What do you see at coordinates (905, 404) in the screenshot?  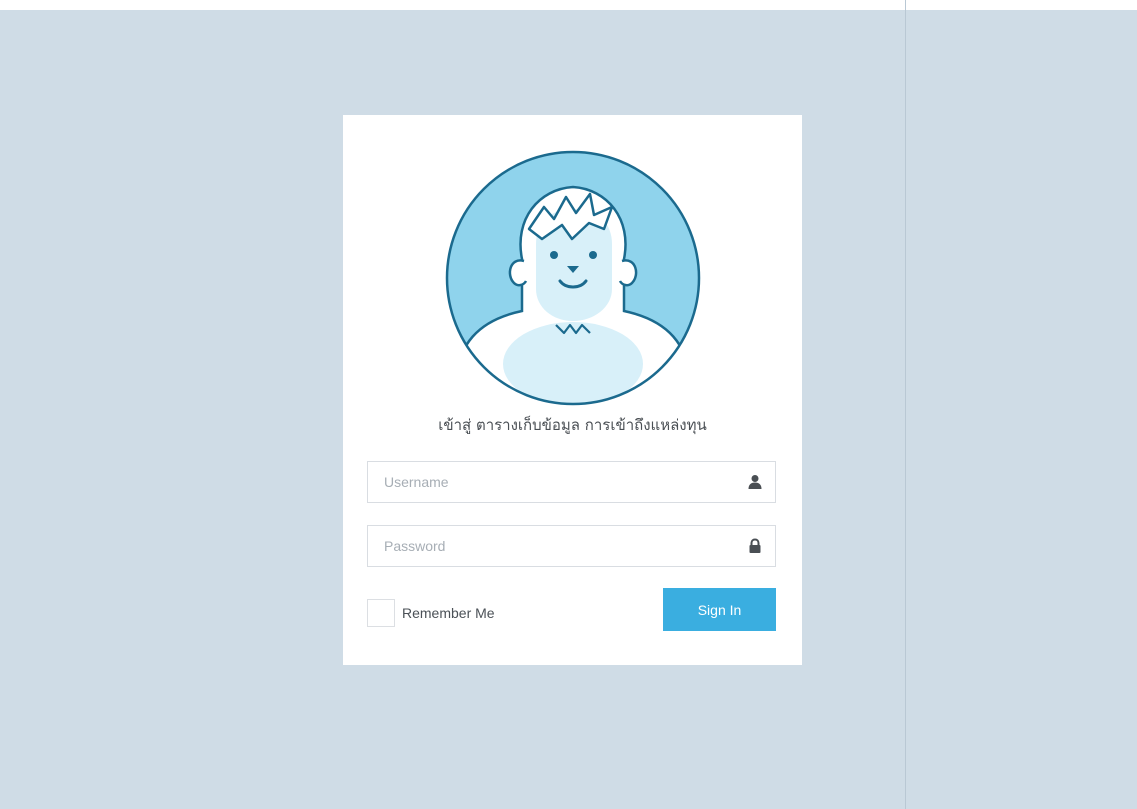 I see `scan-fold-line` at bounding box center [905, 404].